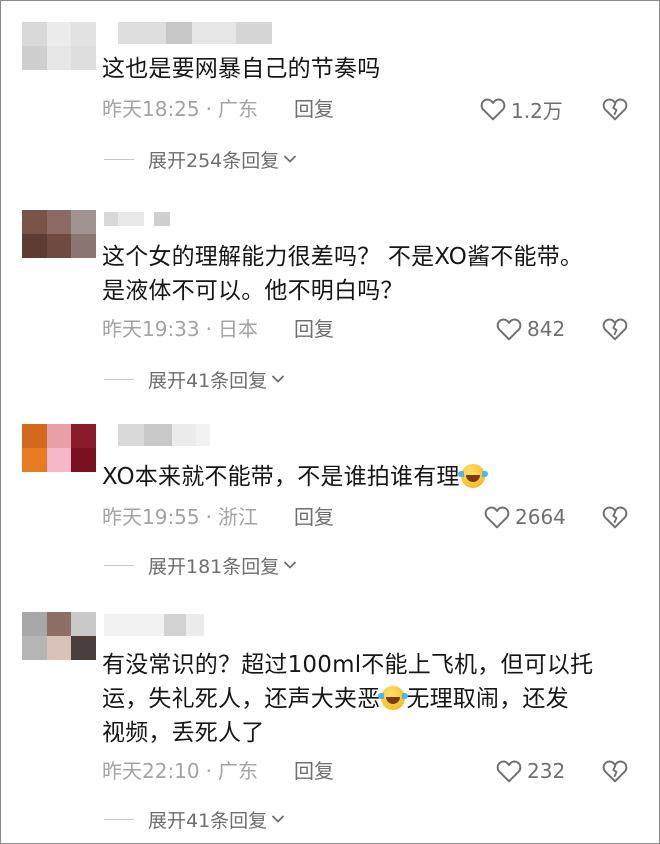 This screenshot has height=844, width=660. What do you see at coordinates (238, 517) in the screenshot?
I see `comment-location: 浙江` at bounding box center [238, 517].